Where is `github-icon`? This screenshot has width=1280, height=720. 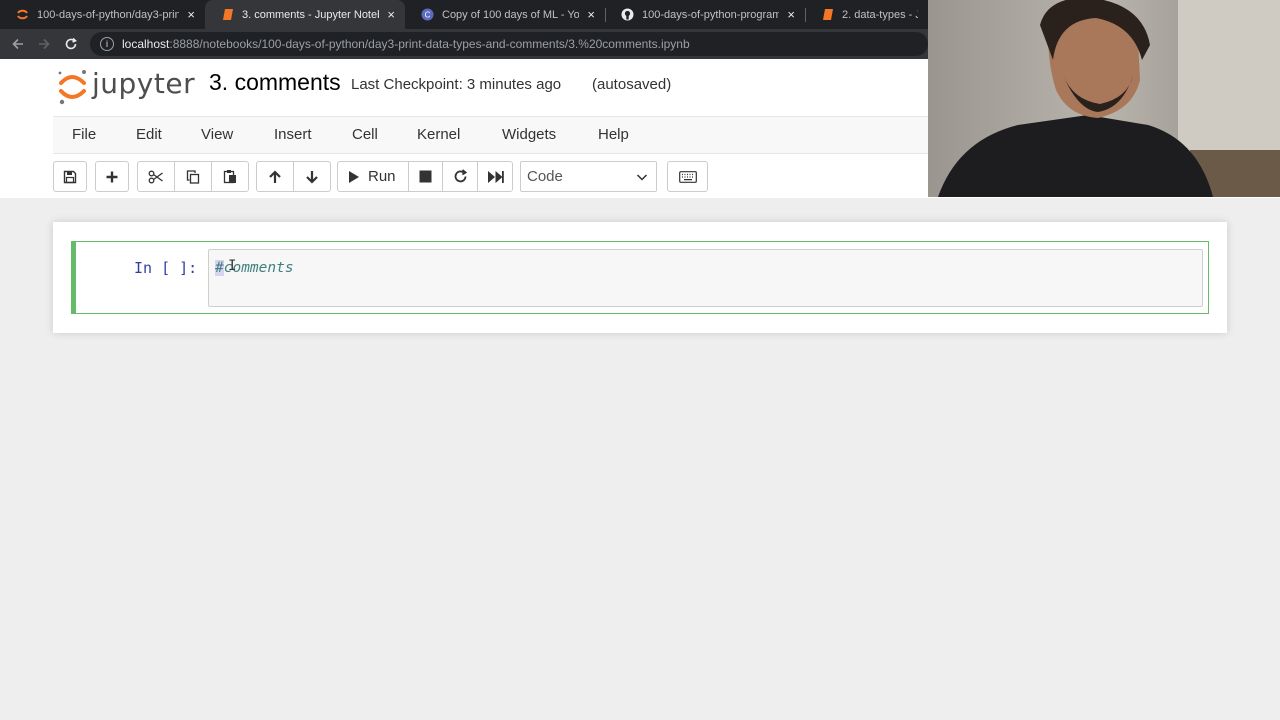 github-icon is located at coordinates (627, 14).